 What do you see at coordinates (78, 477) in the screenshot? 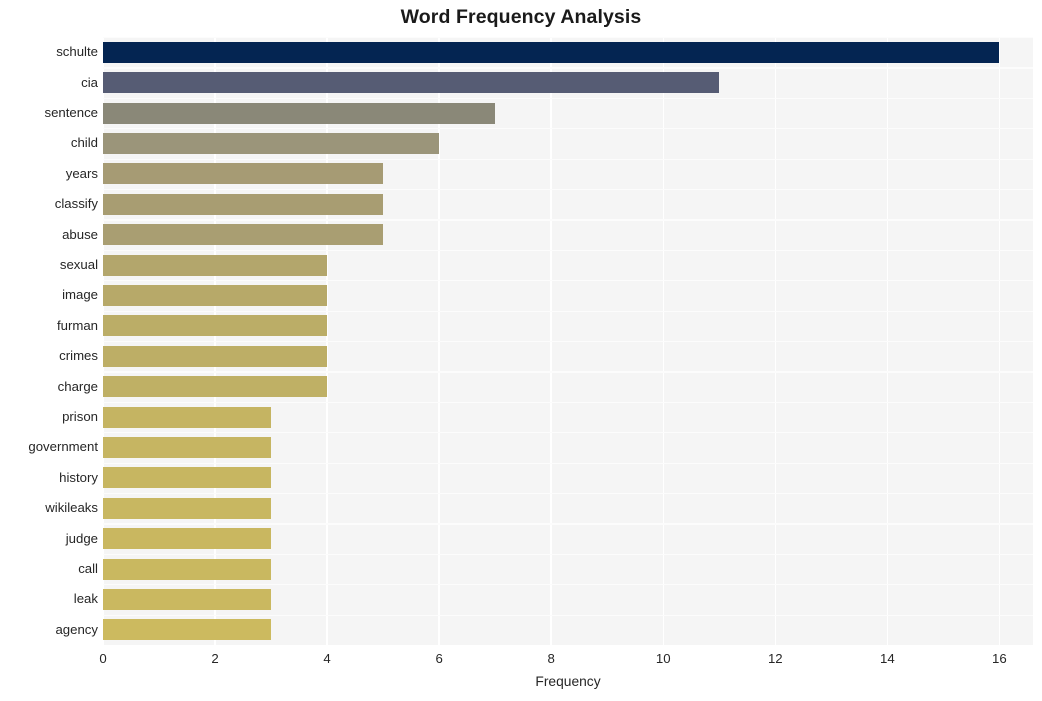
I see `y-tick-label: history` at bounding box center [78, 477].